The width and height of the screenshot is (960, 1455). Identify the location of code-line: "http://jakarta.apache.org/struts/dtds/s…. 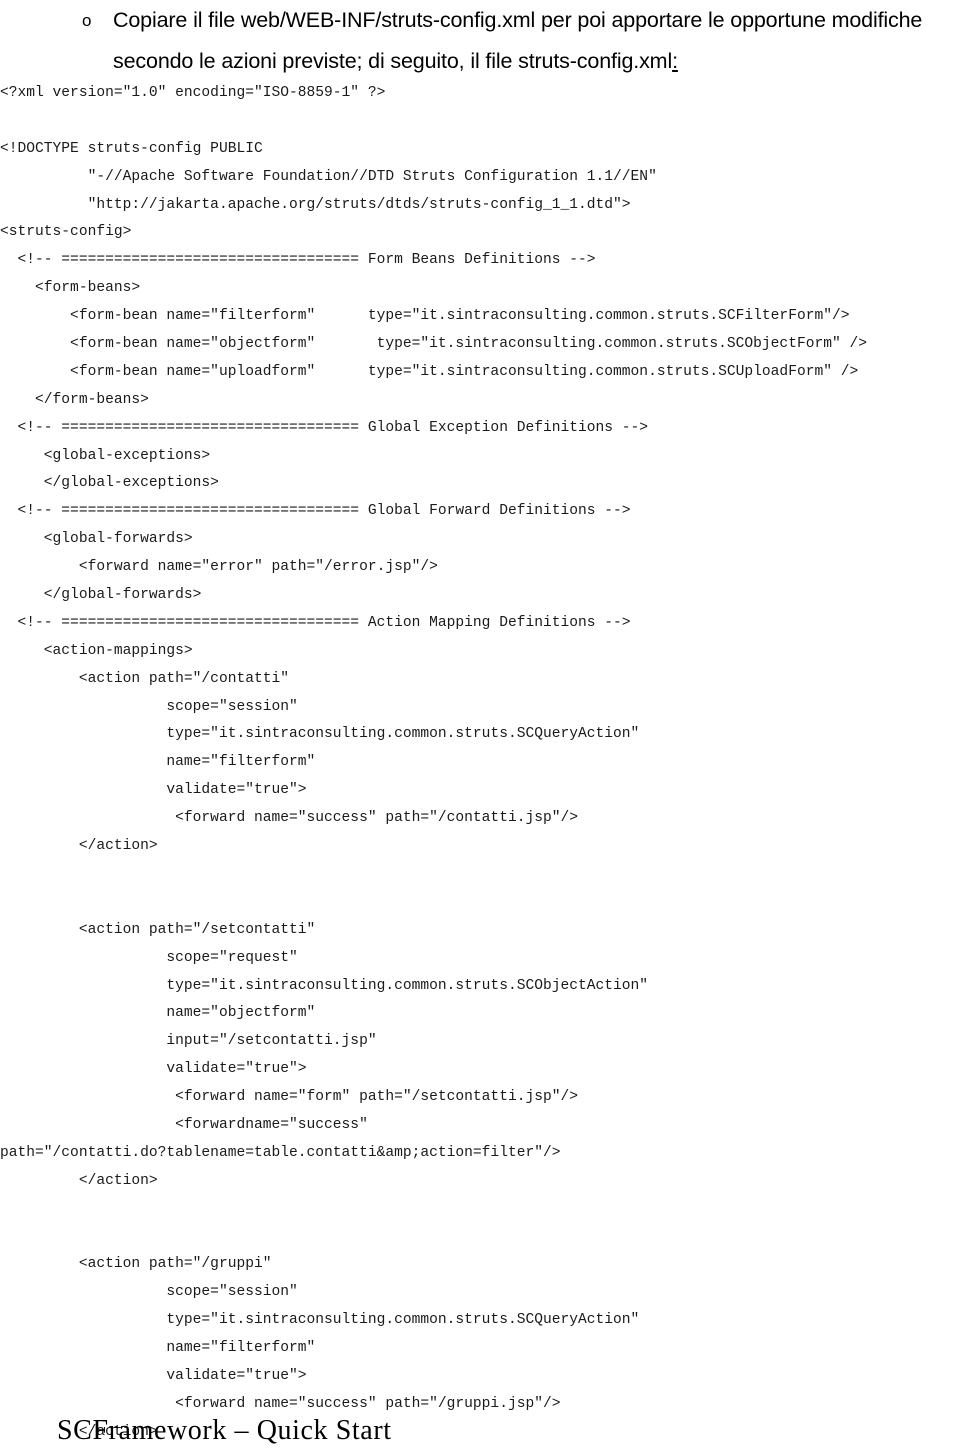
(315, 204).